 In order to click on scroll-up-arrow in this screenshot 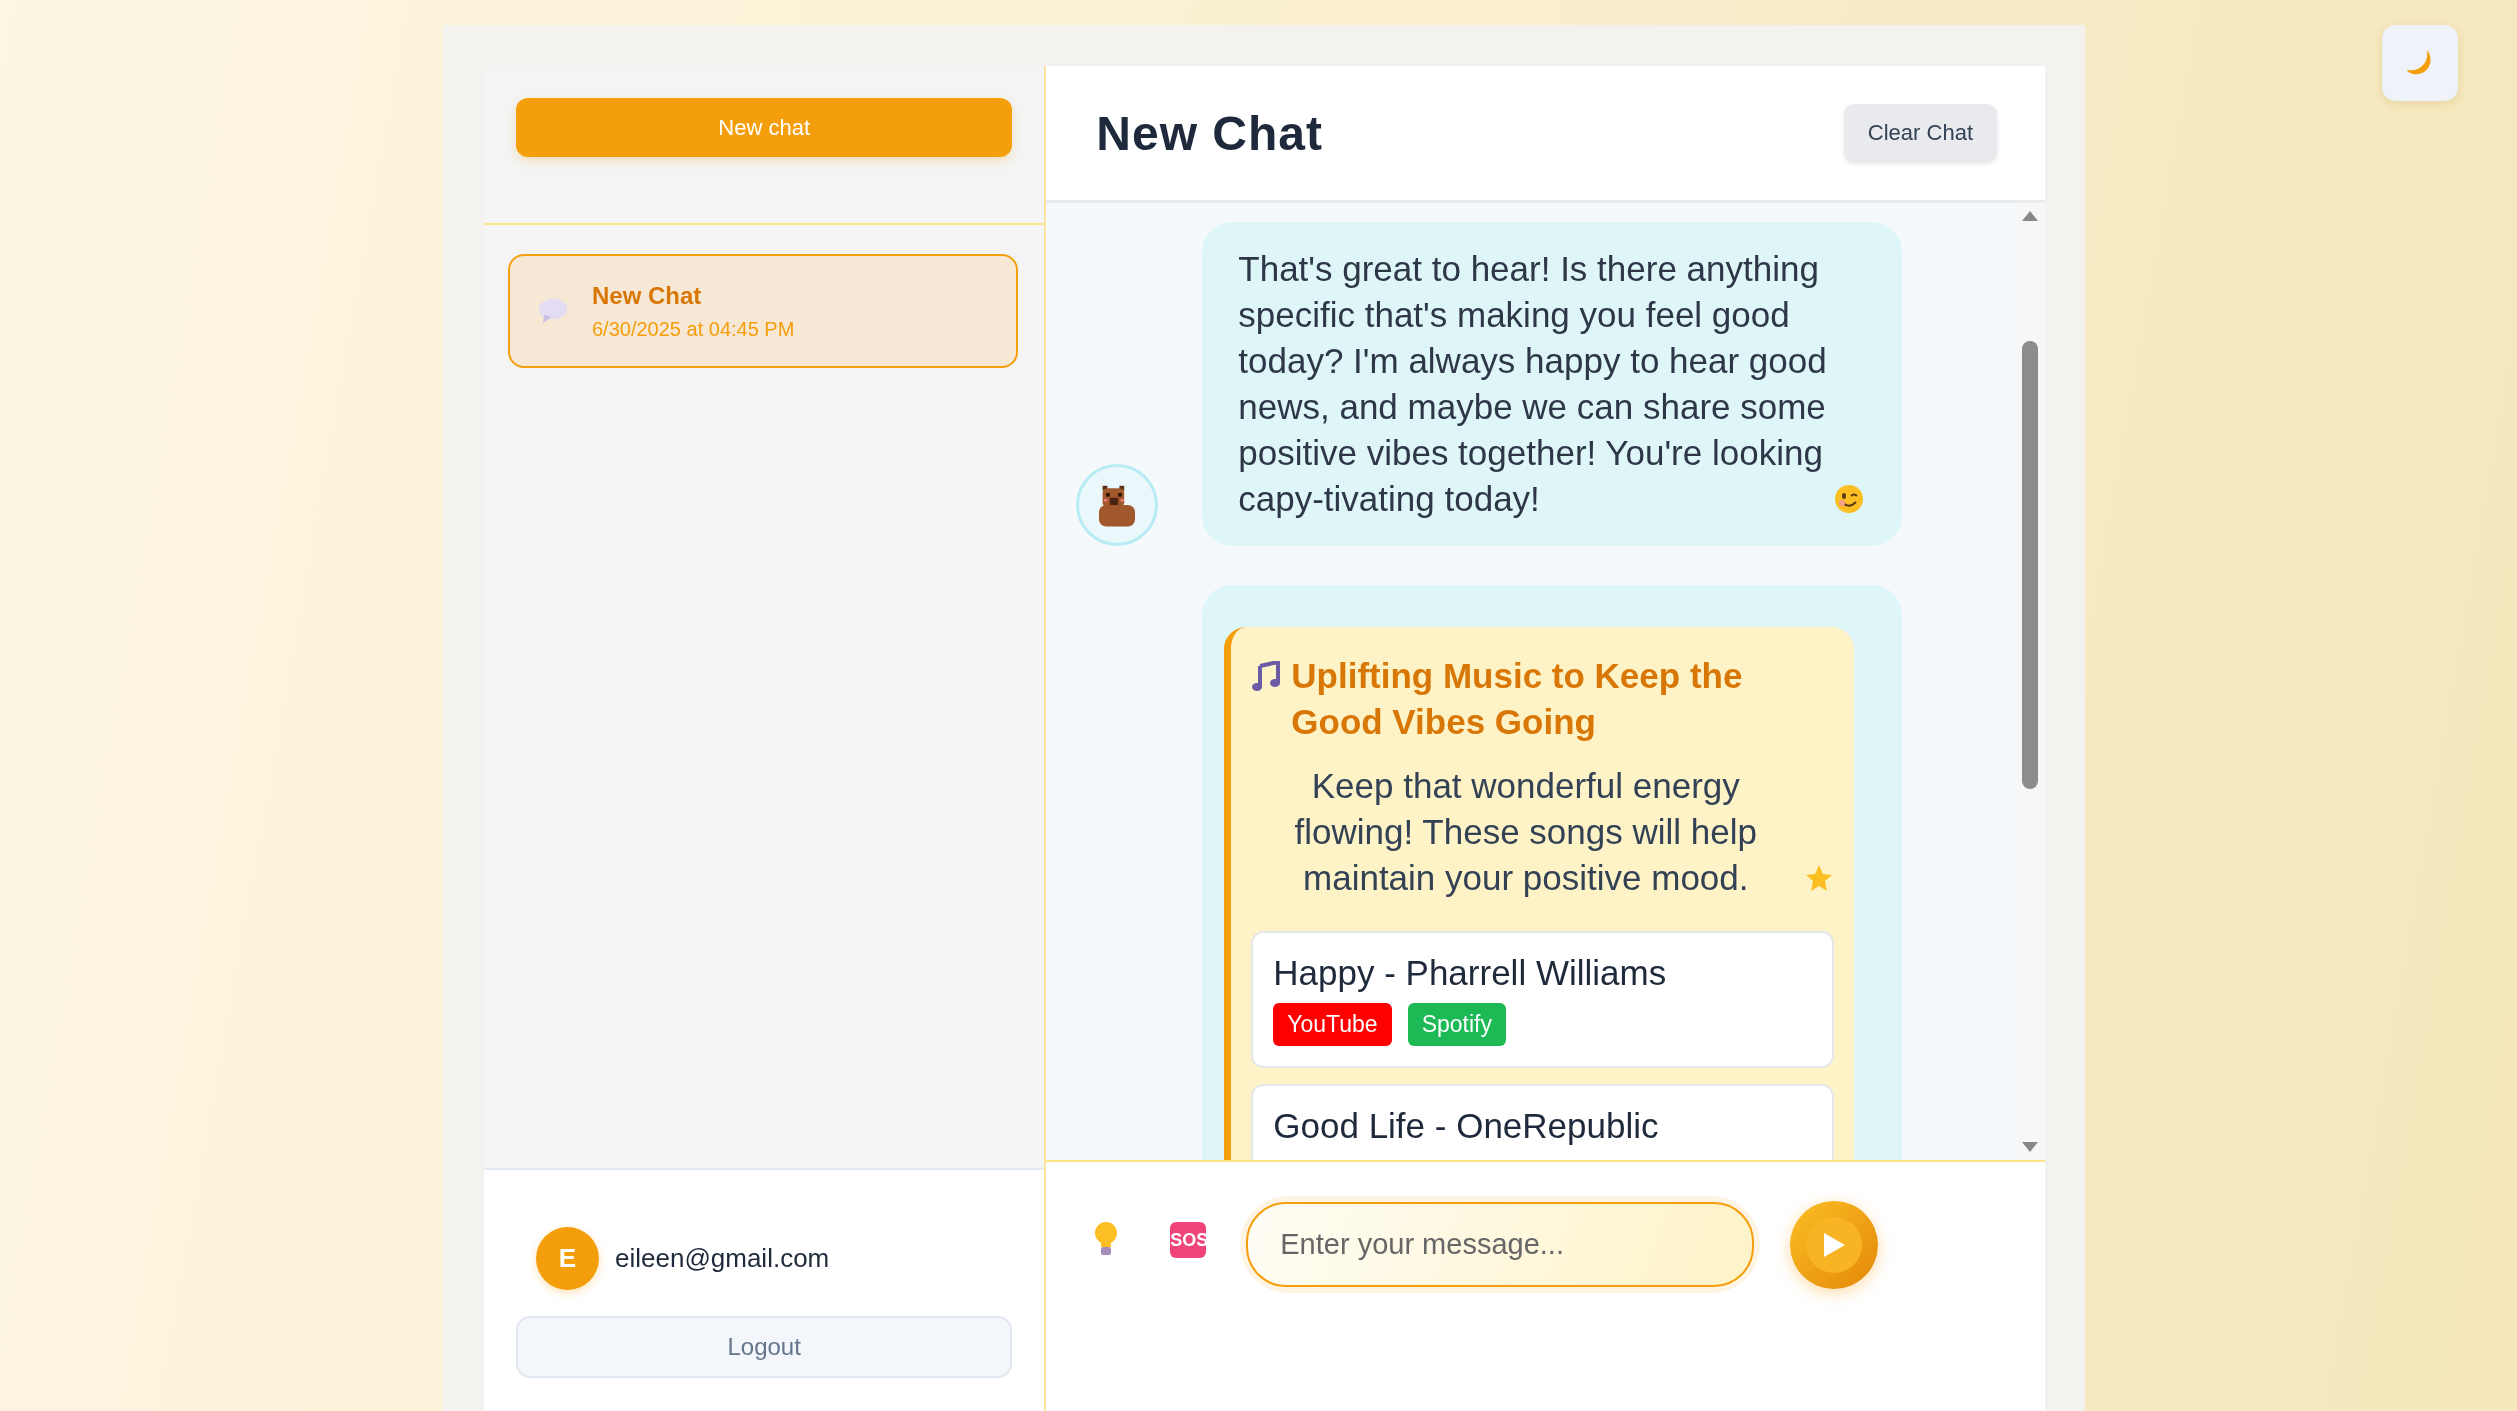, I will do `click(2030, 215)`.